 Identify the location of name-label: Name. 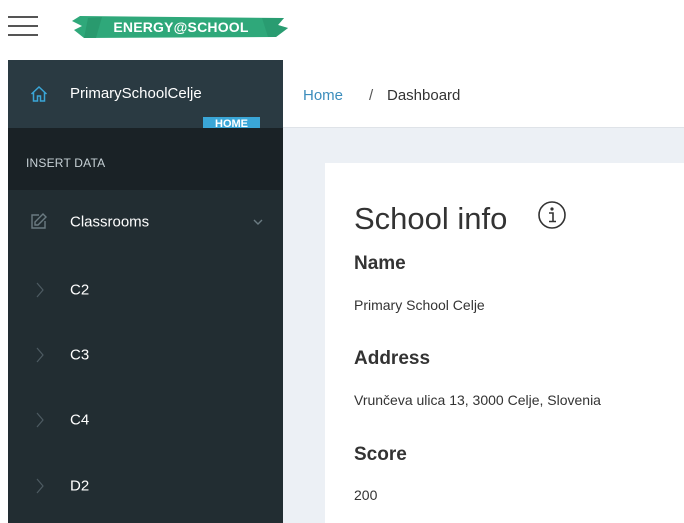
(380, 263).